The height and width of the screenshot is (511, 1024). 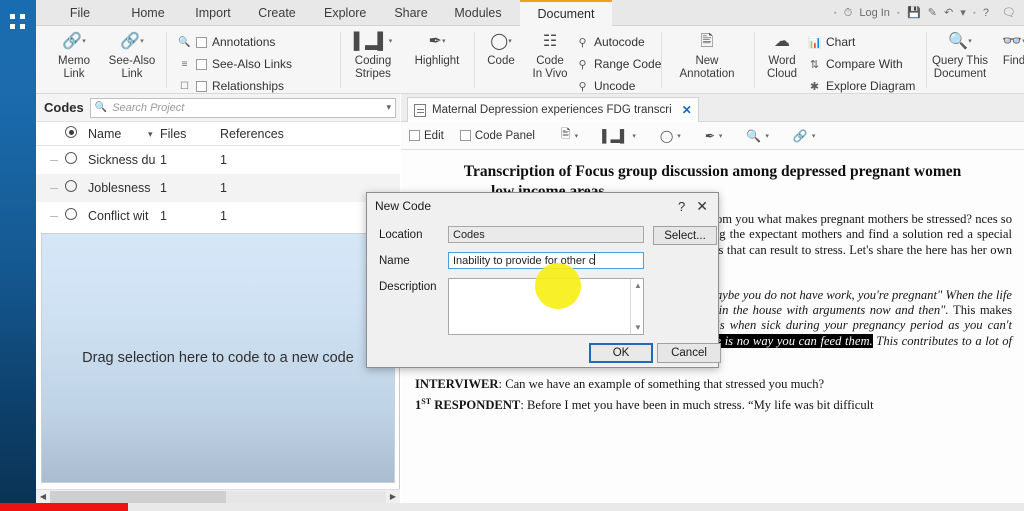 I want to click on table-row: Conflict wit 1 1, so click(x=218, y=216).